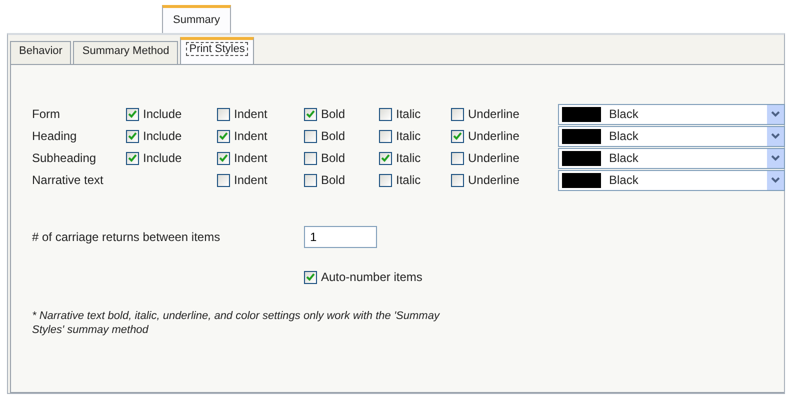 This screenshot has width=792, height=400. I want to click on row-label: Subheading, so click(64, 158).